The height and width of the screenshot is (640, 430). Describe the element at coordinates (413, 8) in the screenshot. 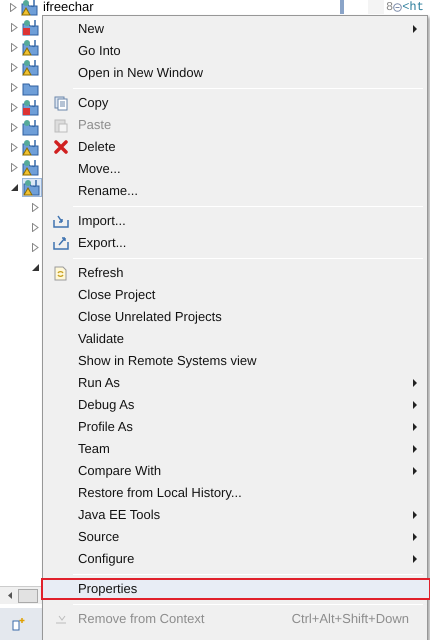

I see `code-text: <ht` at that location.